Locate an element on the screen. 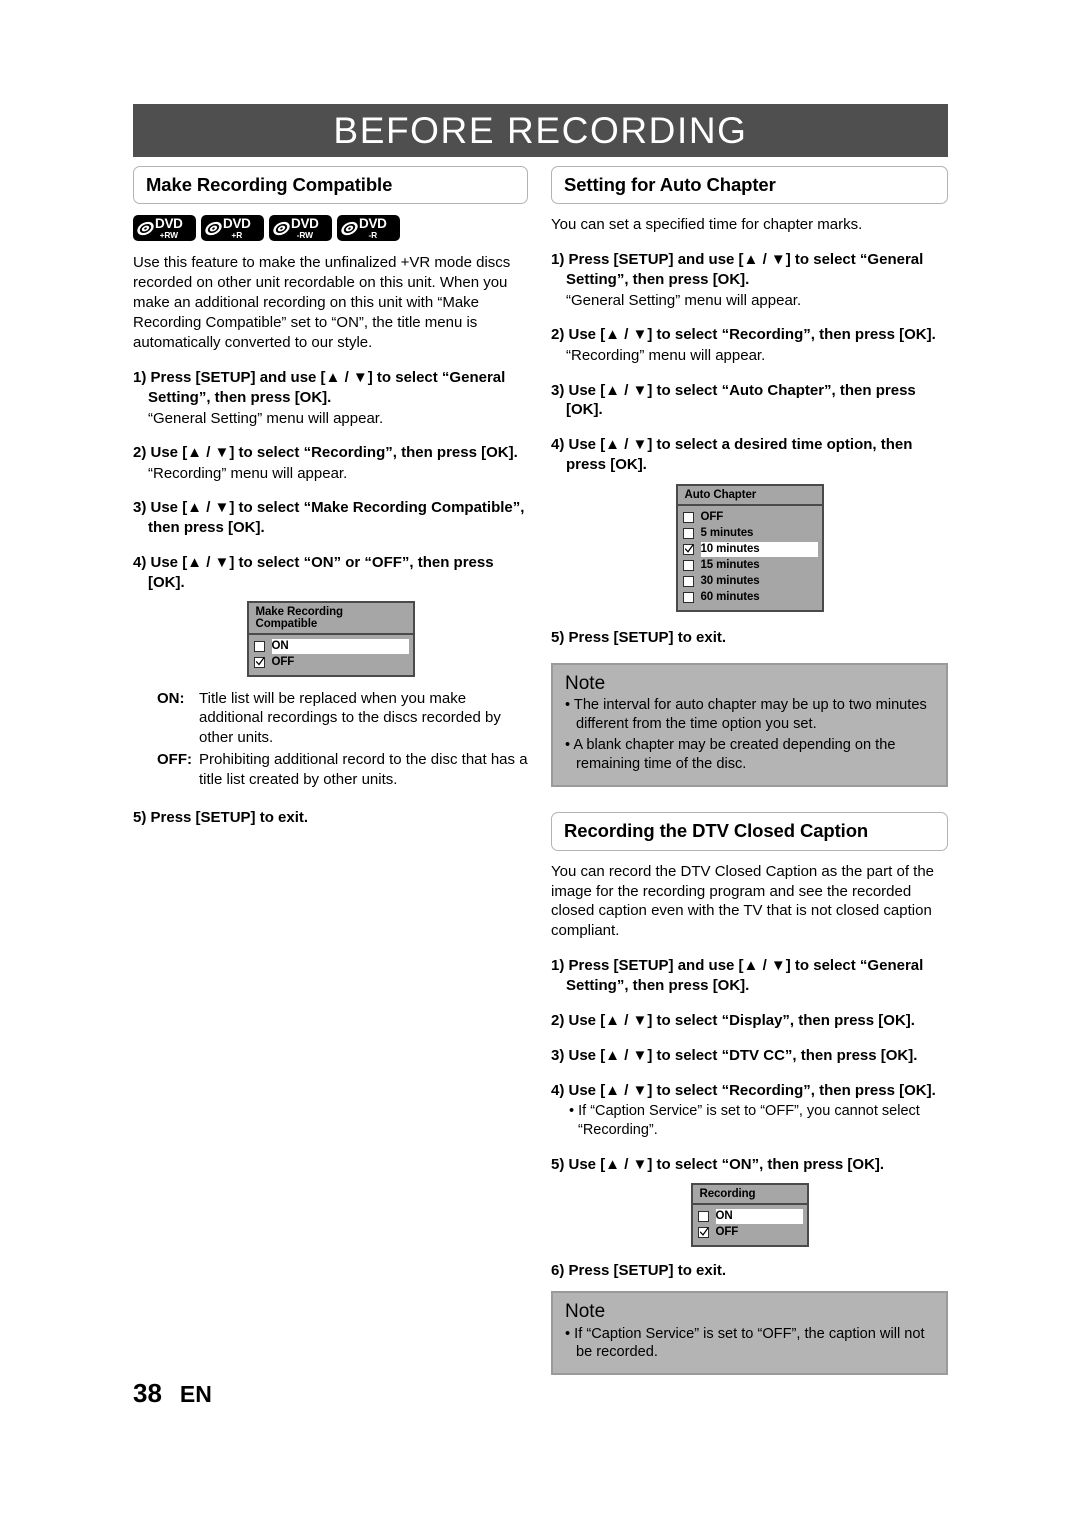  dvd-logo-format-text: +RW is located at coordinates (169, 235).